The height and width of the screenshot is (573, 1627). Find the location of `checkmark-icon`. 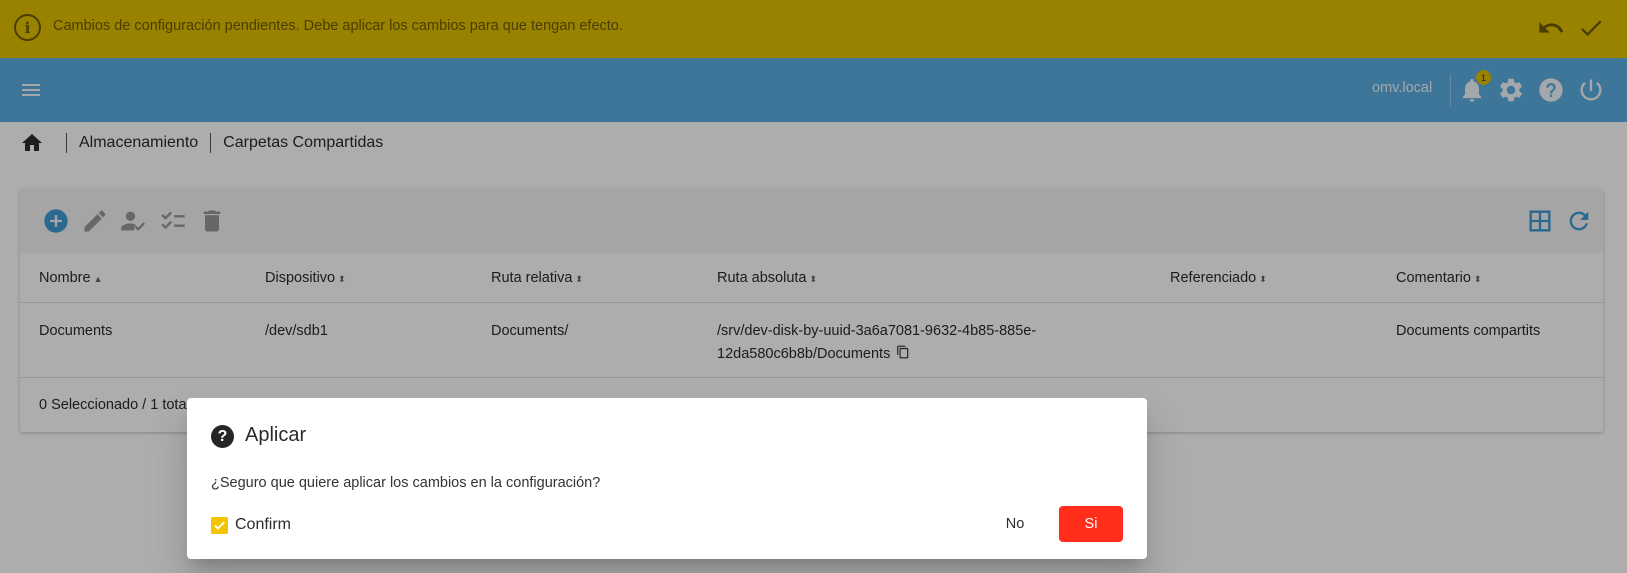

checkmark-icon is located at coordinates (219, 525).